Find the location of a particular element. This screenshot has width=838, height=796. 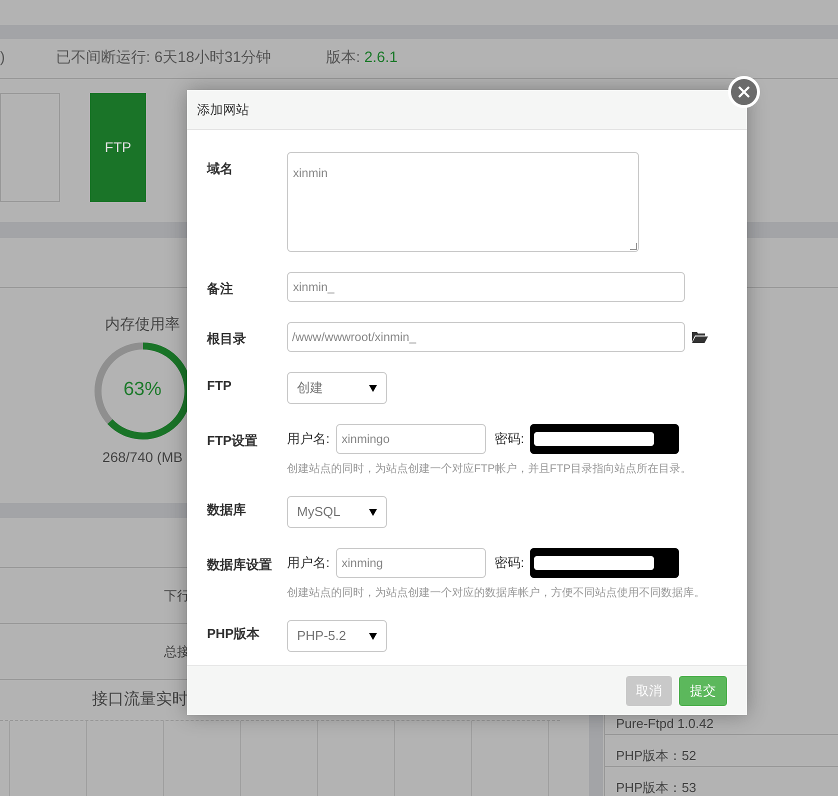

tile: FTP is located at coordinates (118, 147).